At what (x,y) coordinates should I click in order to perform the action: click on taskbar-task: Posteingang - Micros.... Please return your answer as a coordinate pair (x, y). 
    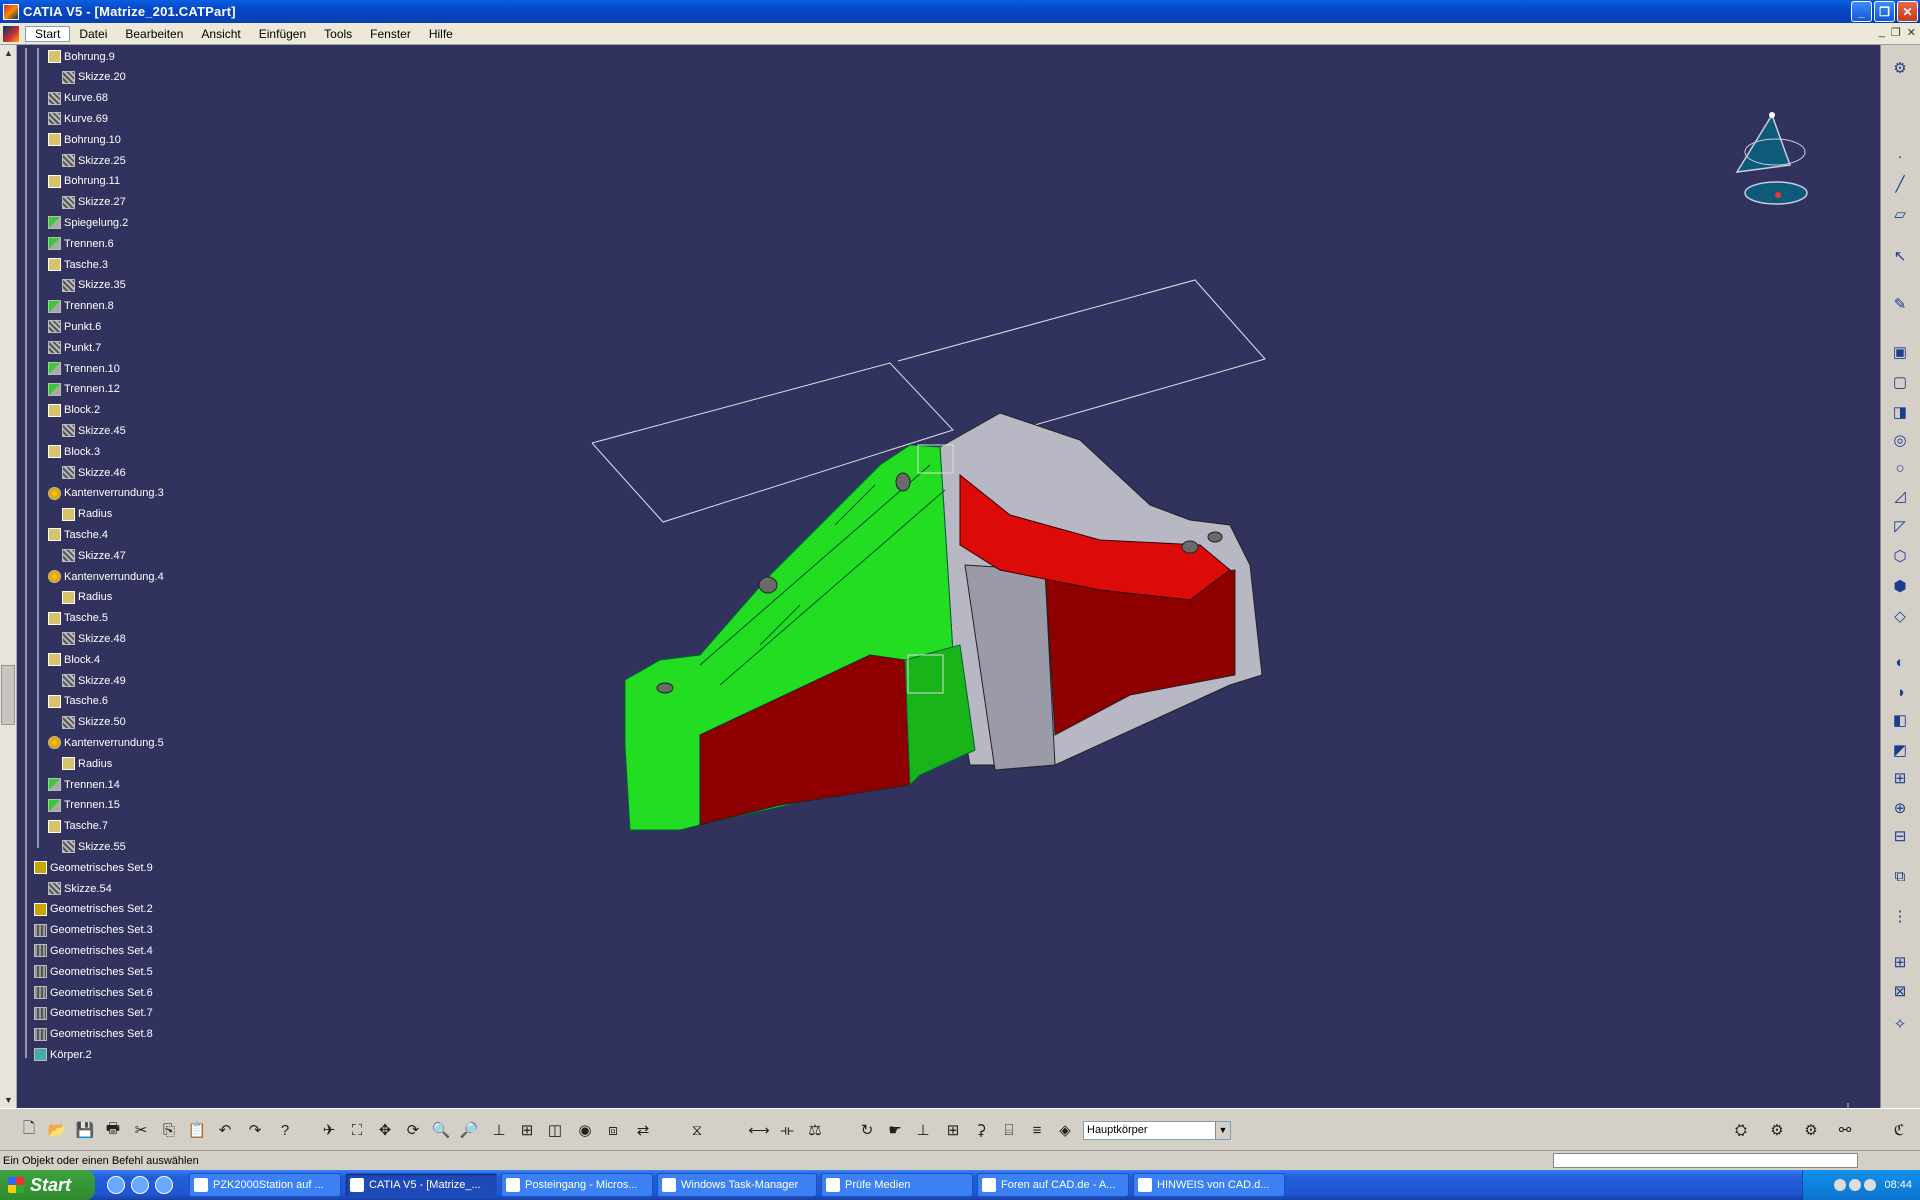
    Looking at the image, I should click on (577, 1185).